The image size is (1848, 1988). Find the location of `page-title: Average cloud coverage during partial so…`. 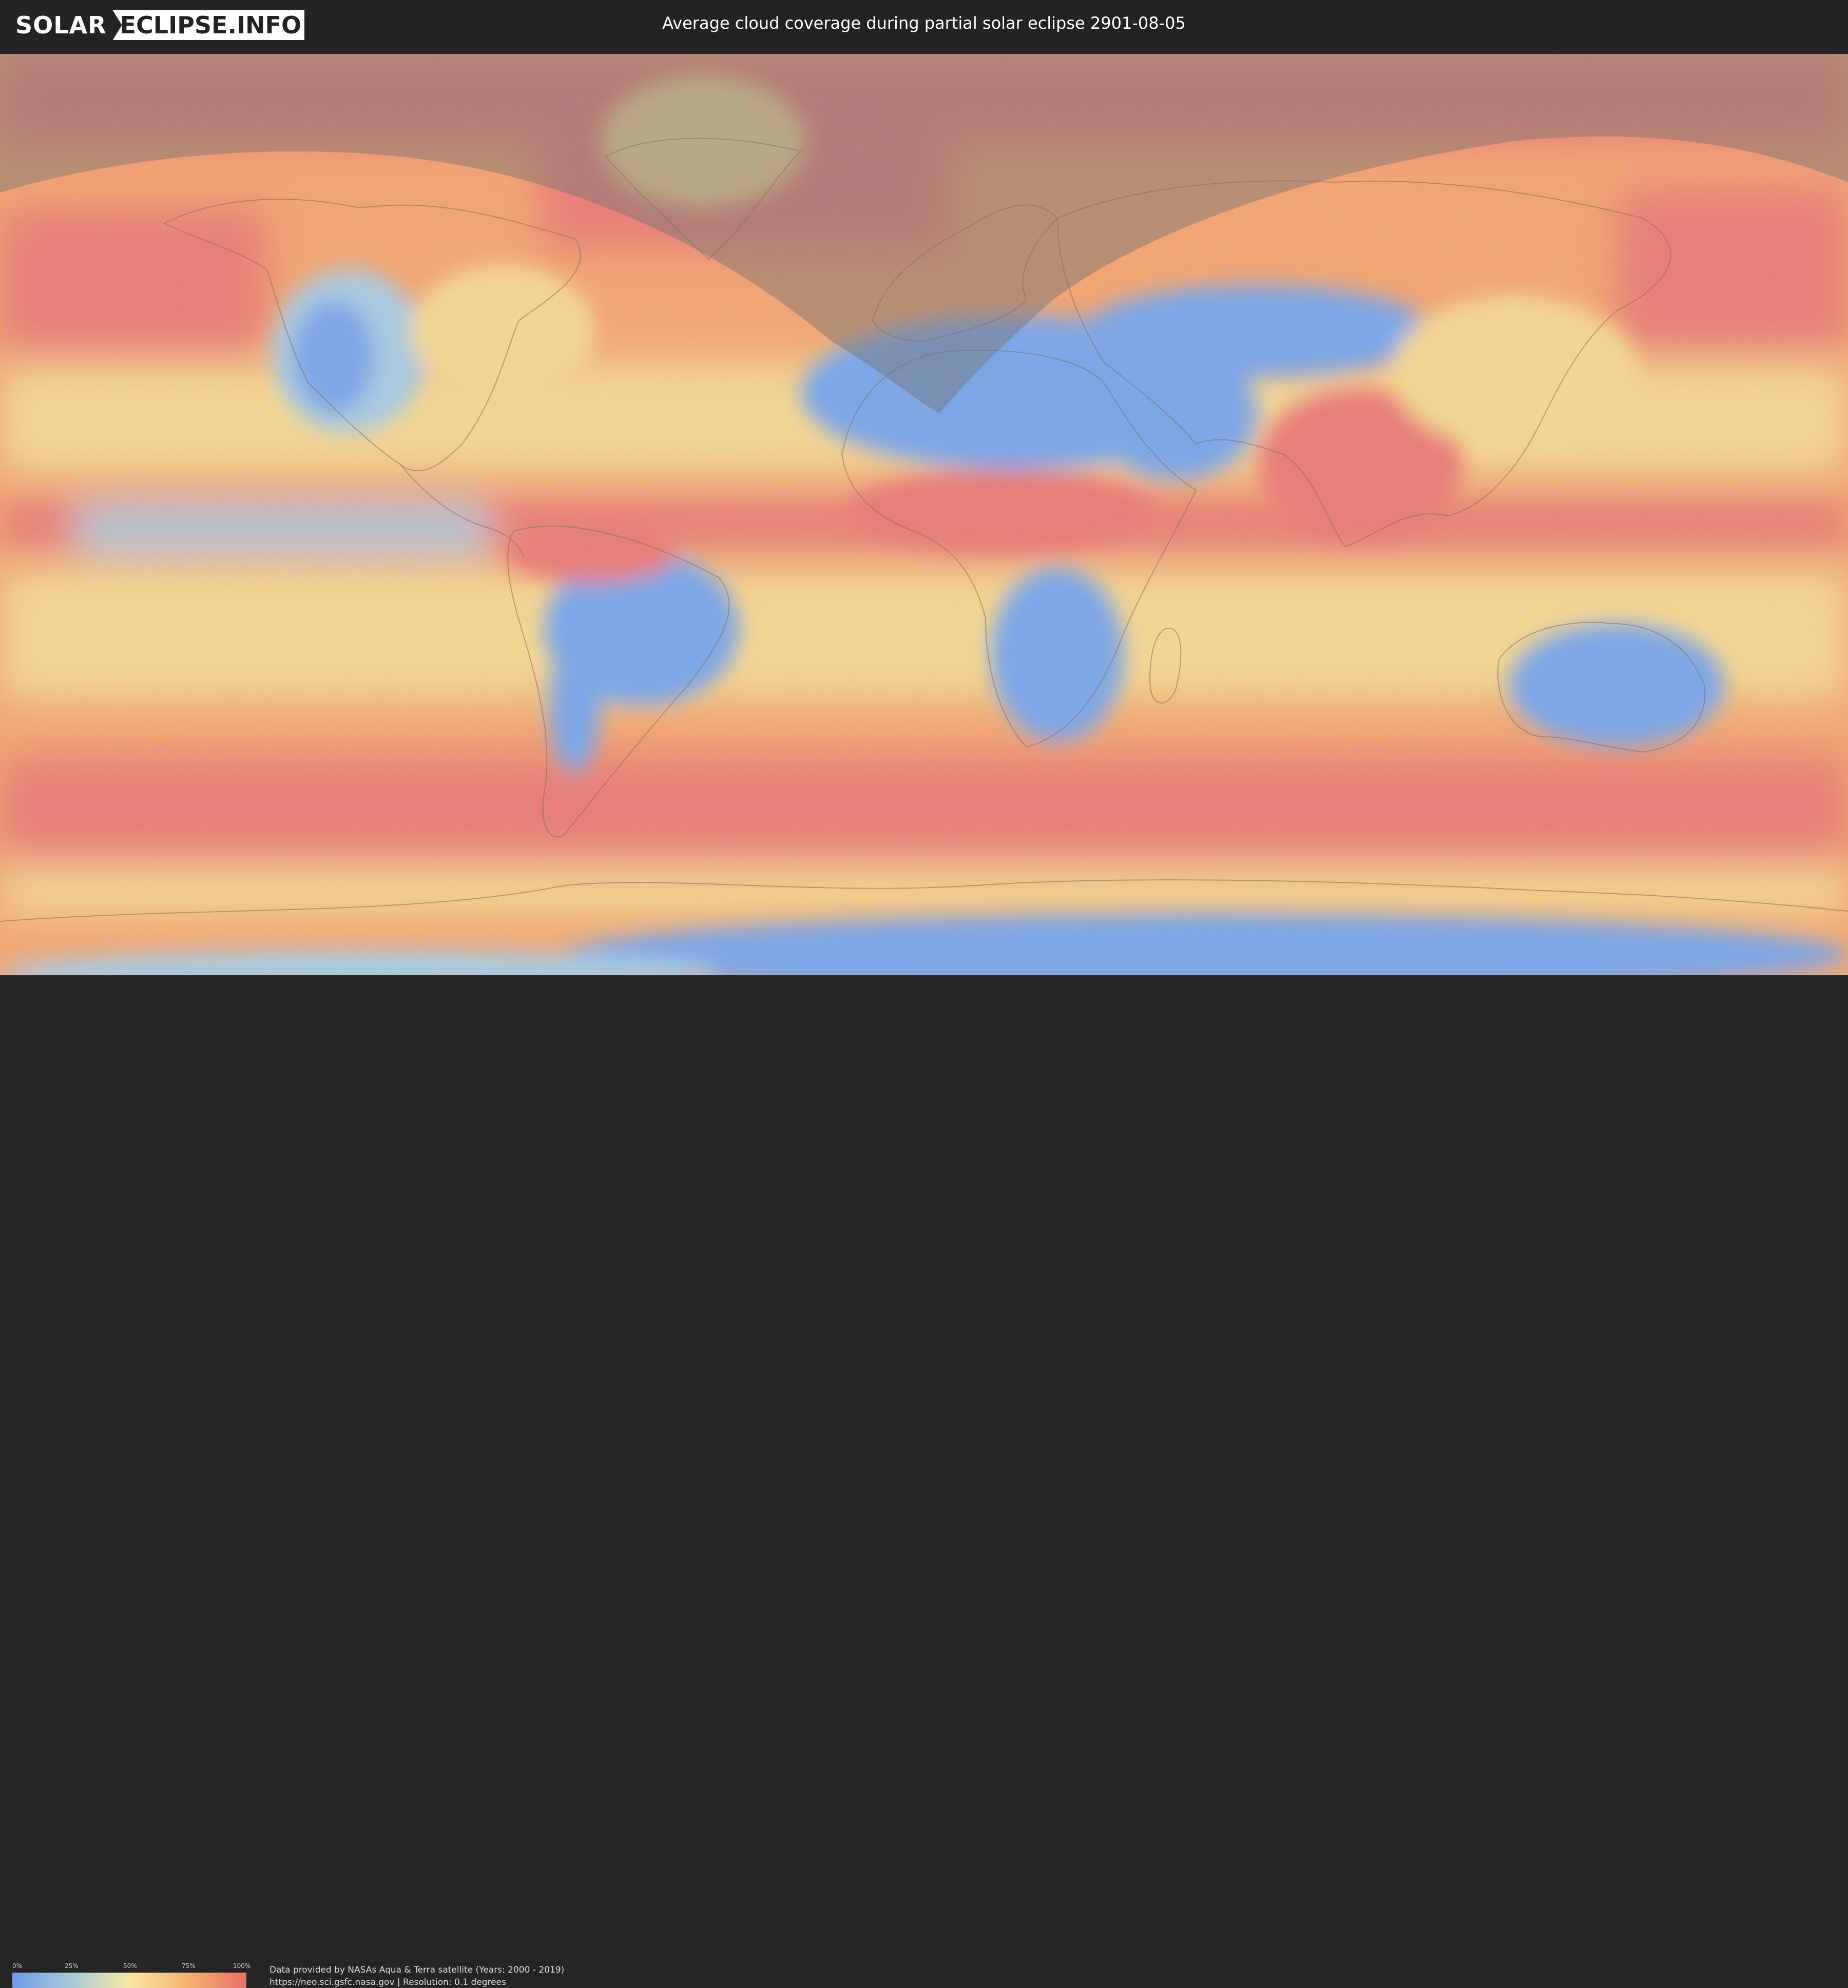

page-title: Average cloud coverage during partial so… is located at coordinates (924, 23).